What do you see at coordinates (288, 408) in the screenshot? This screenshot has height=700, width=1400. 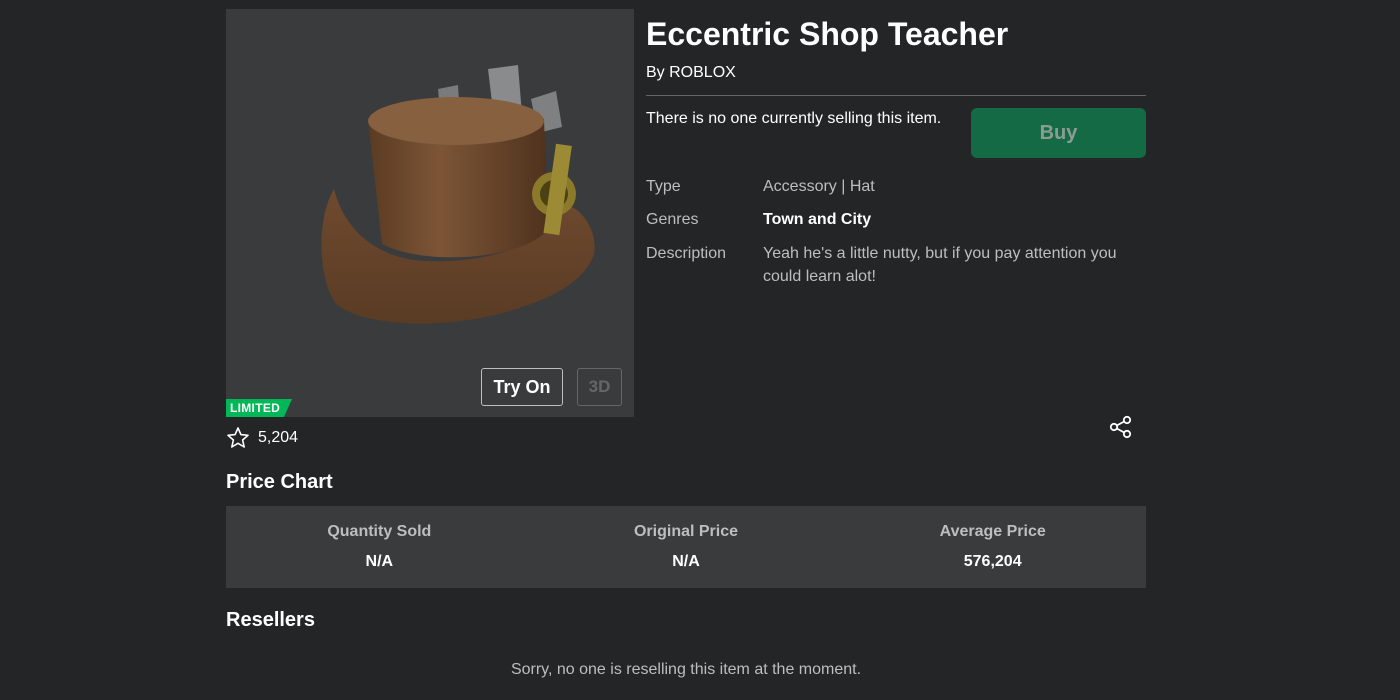 I see `limited-badge-tail` at bounding box center [288, 408].